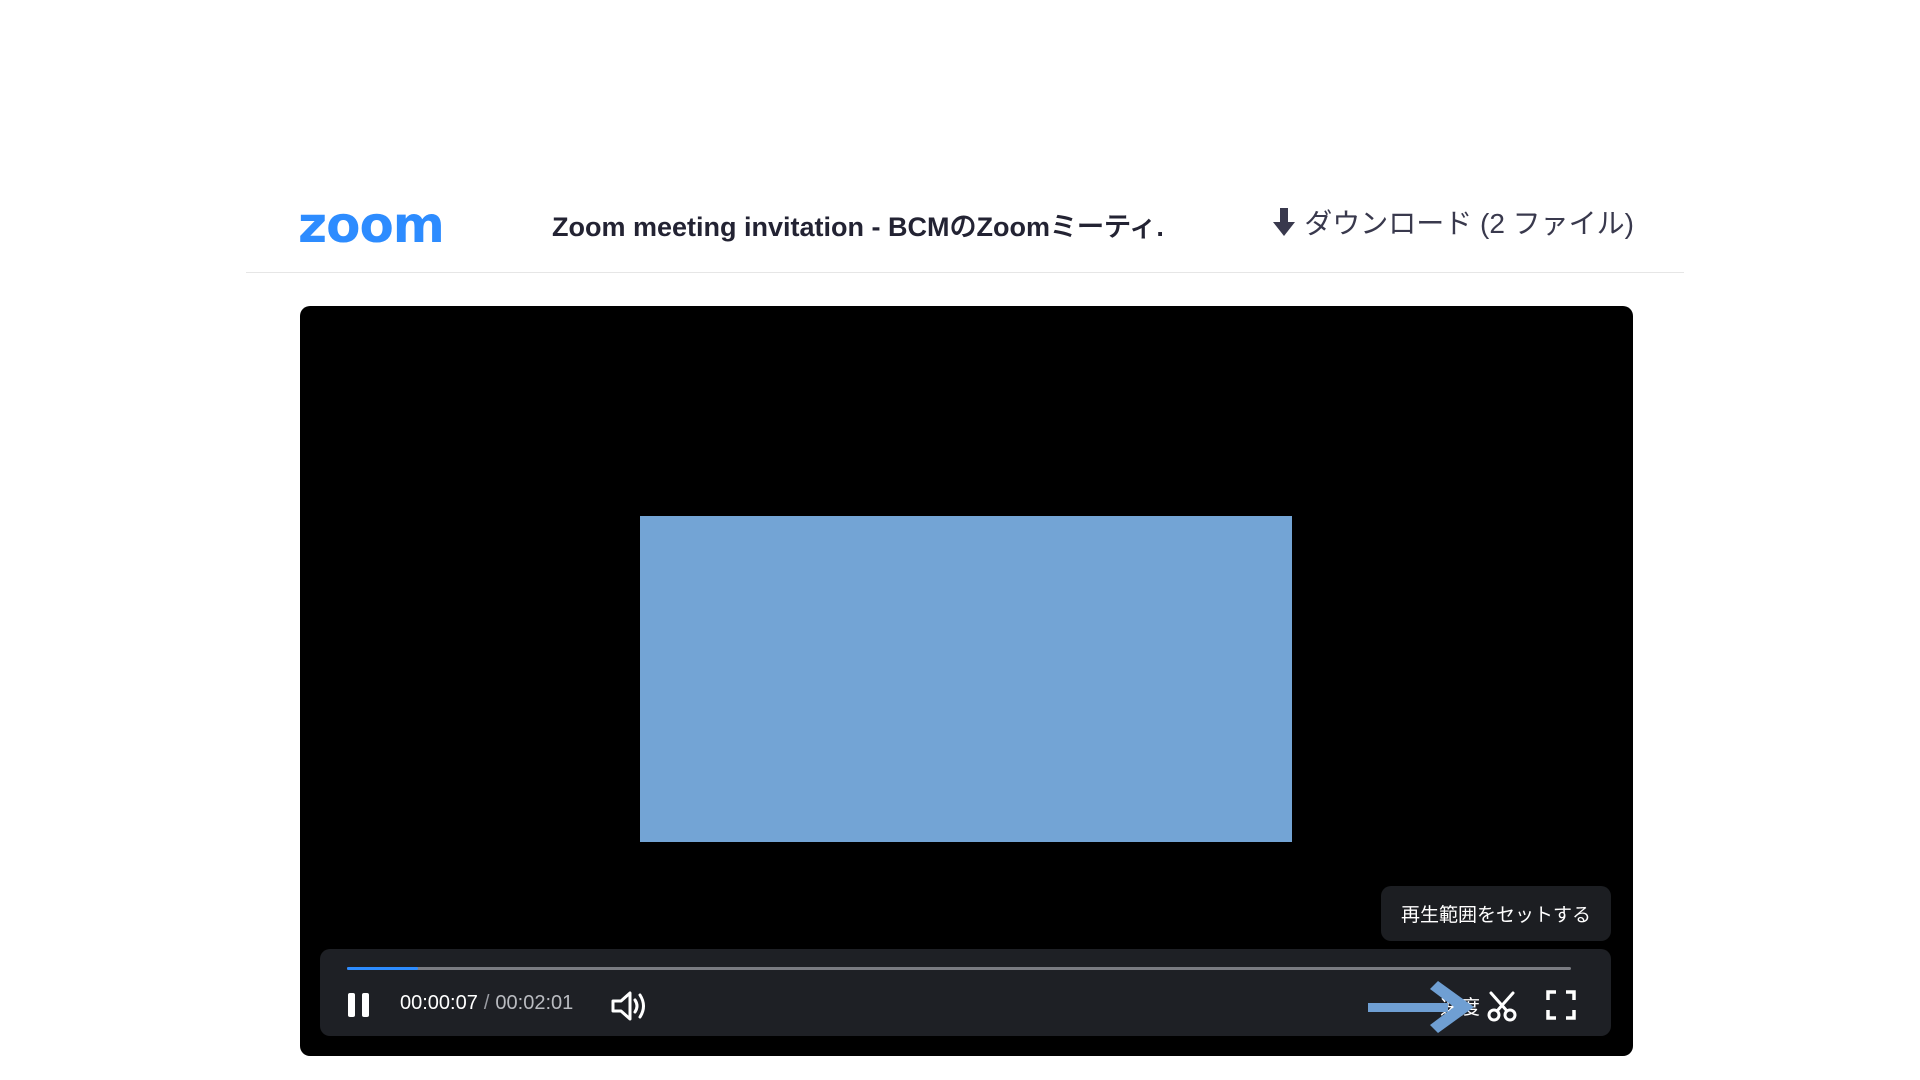  I want to click on progress-bar, so click(959, 968).